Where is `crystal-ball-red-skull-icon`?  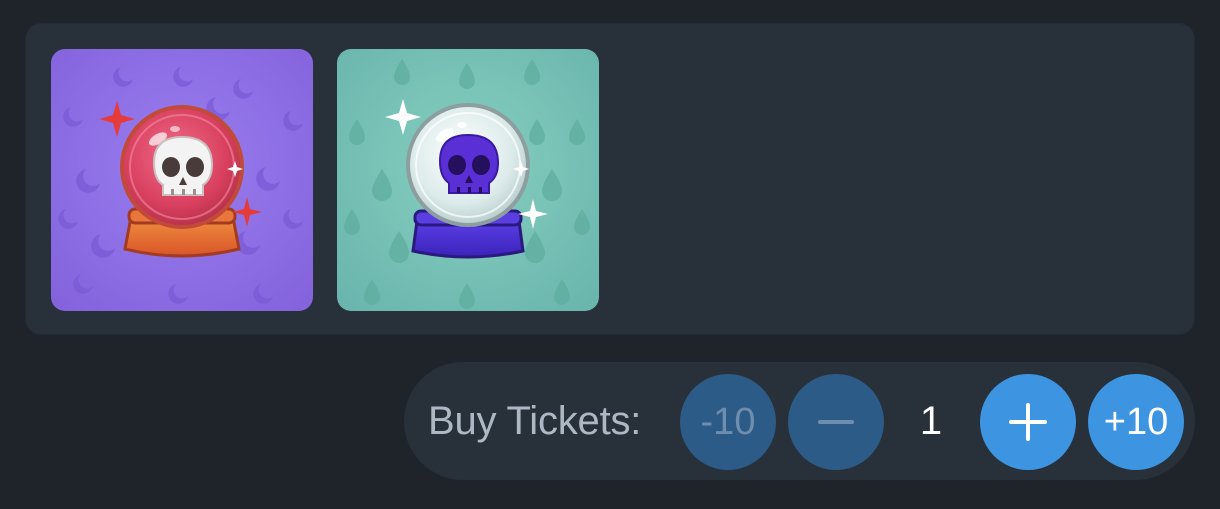 crystal-ball-red-skull-icon is located at coordinates (182, 180).